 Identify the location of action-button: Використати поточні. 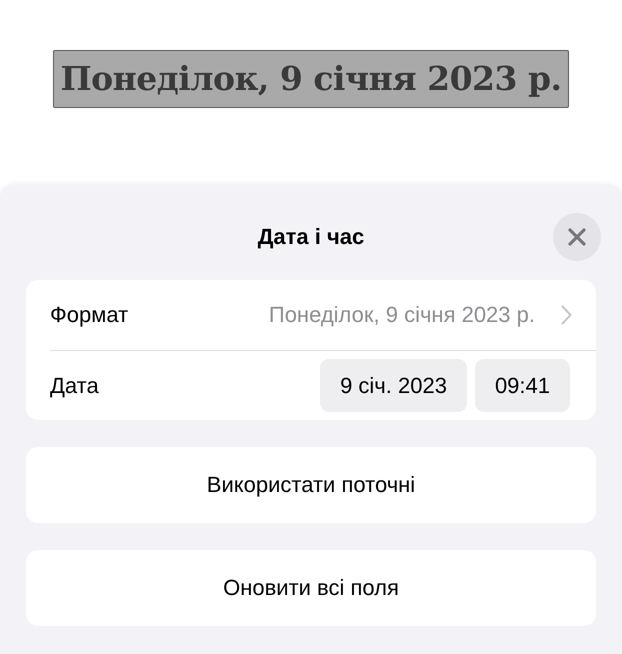
(311, 485).